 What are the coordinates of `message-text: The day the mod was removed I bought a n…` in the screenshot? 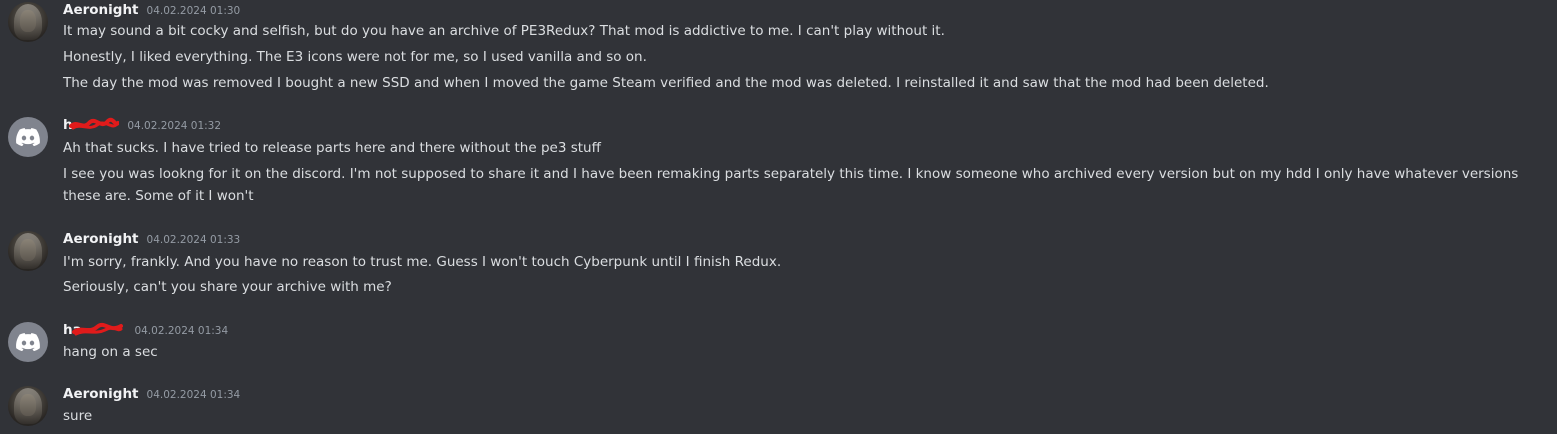 It's located at (666, 83).